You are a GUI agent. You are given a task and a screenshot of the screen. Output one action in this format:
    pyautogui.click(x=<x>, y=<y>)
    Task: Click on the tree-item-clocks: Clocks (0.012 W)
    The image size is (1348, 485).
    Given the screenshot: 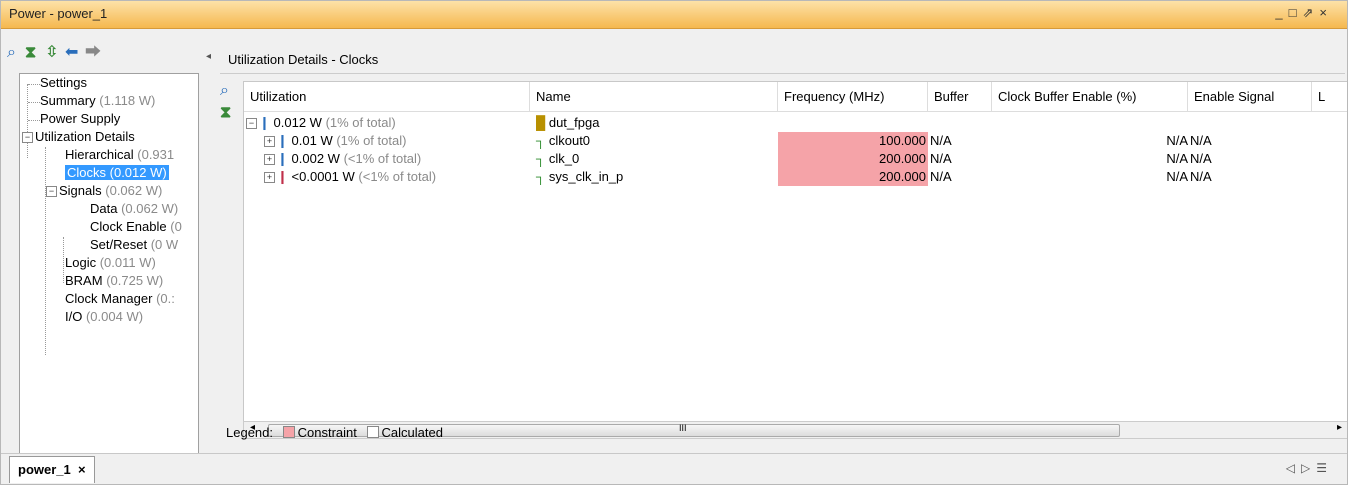 What is the action you would take?
    pyautogui.click(x=117, y=173)
    